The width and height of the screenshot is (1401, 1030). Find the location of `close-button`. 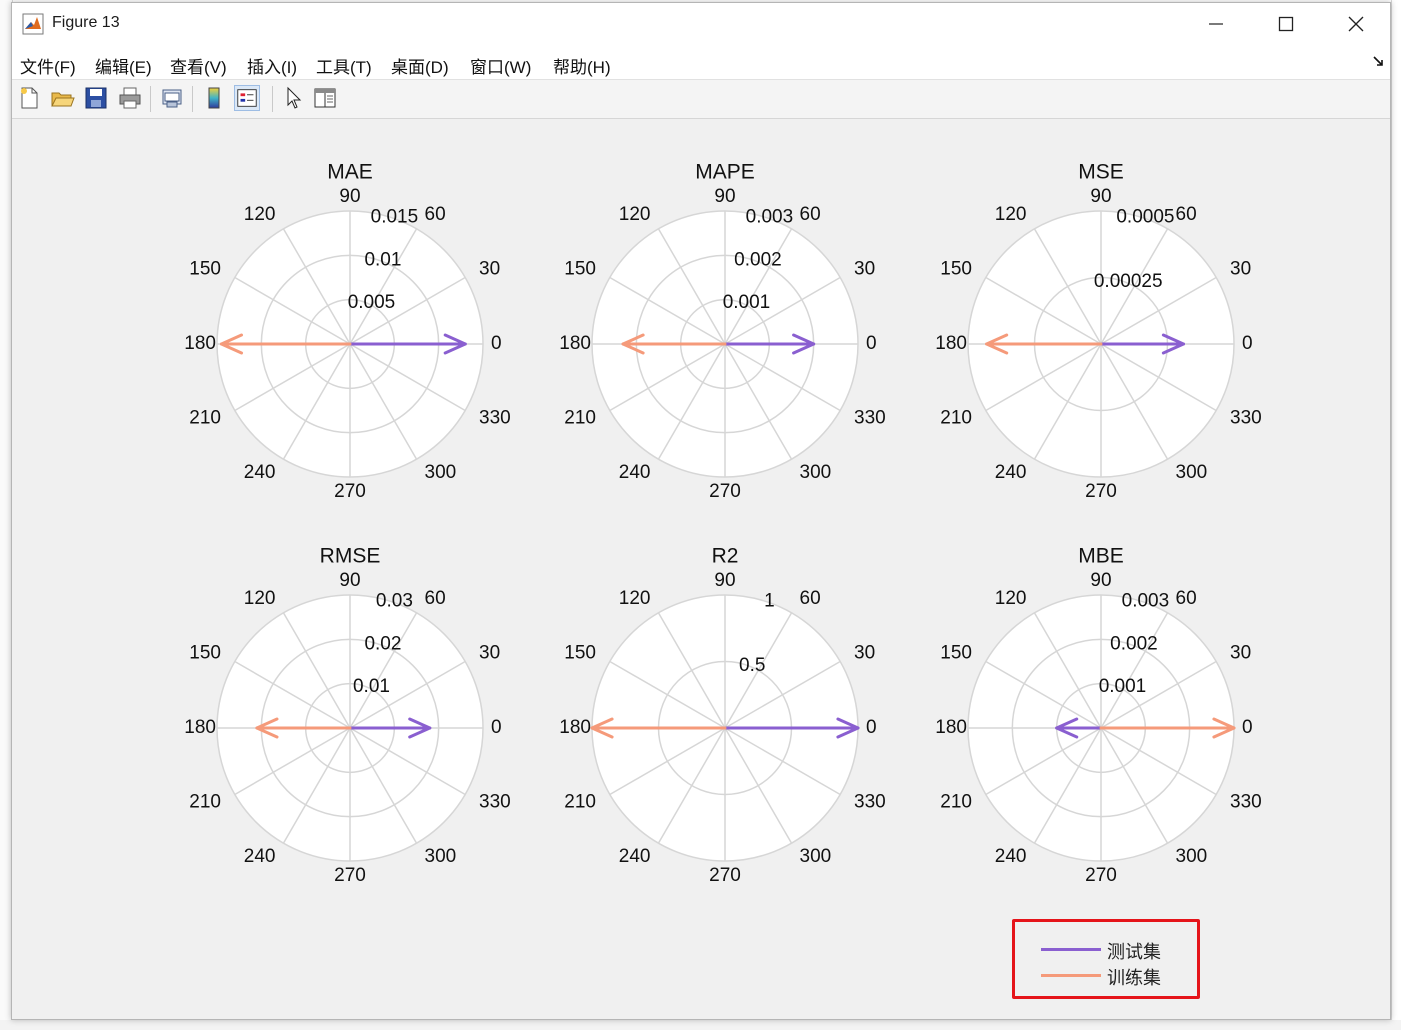

close-button is located at coordinates (1356, 24).